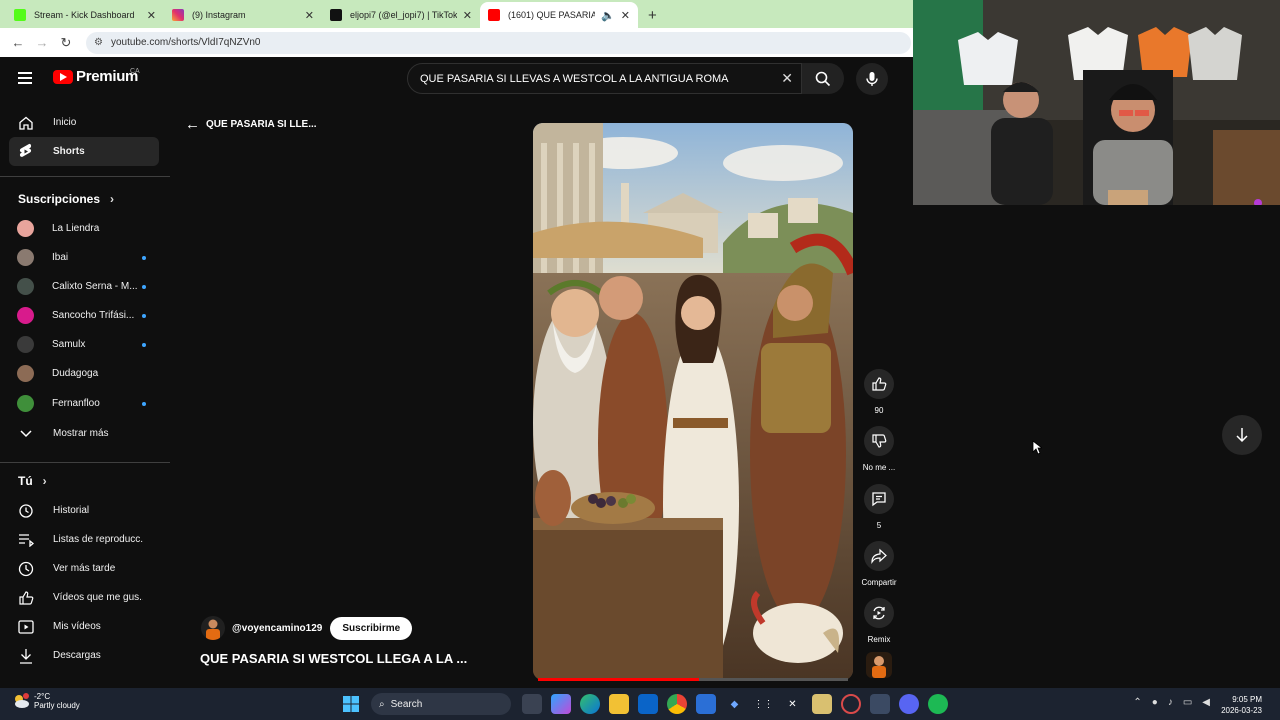  Describe the element at coordinates (1241, 710) in the screenshot. I see `clock-date: 2026-03-23` at that location.